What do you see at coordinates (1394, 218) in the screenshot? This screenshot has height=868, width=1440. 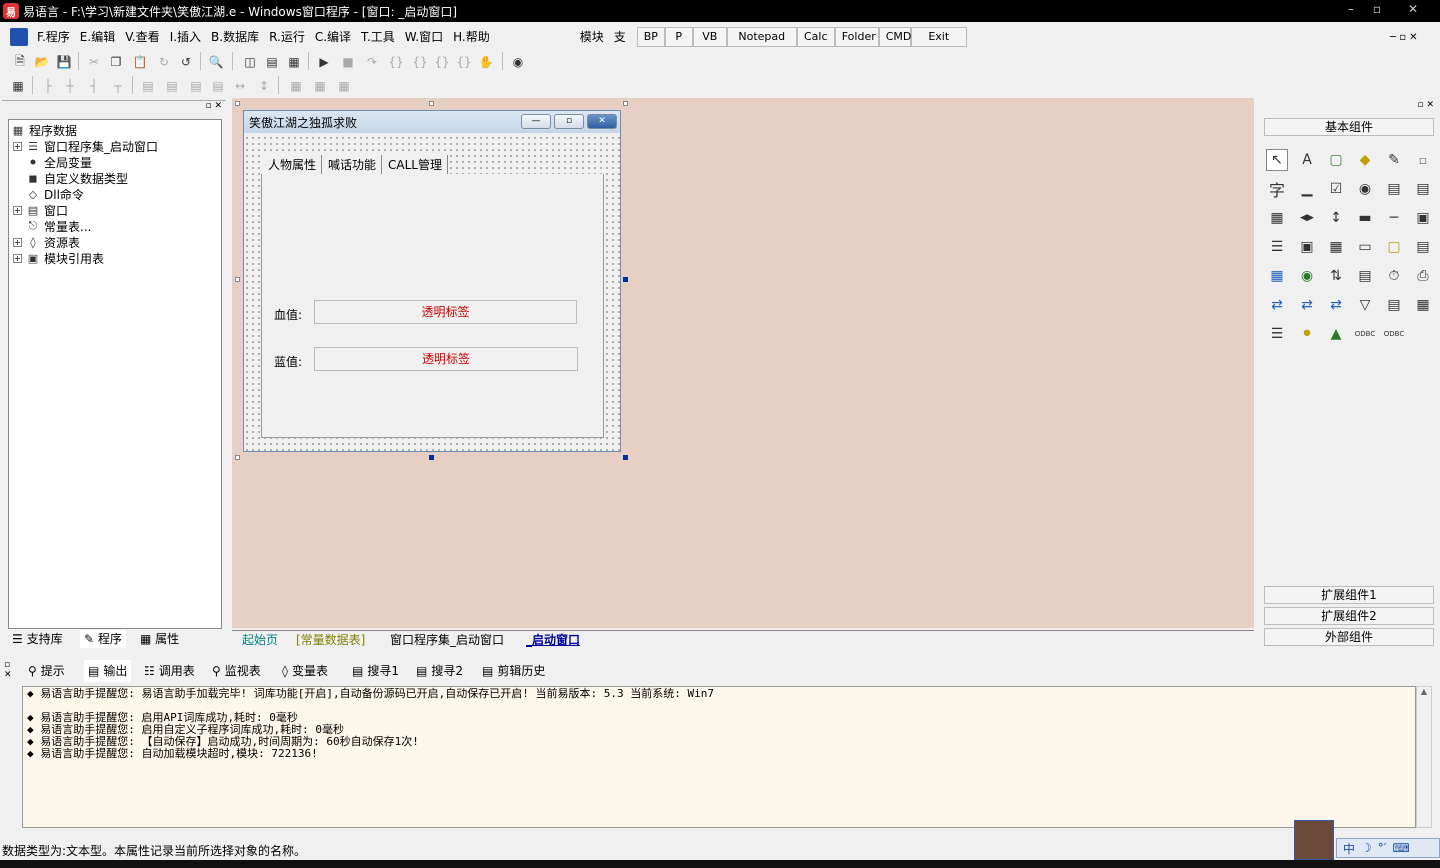 I see `slider-icon: ─` at bounding box center [1394, 218].